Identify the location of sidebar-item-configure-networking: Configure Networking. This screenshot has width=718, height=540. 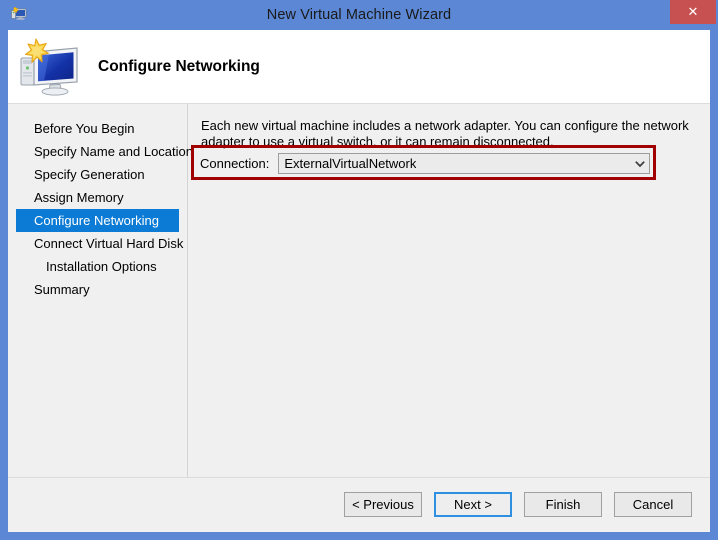
(97, 220).